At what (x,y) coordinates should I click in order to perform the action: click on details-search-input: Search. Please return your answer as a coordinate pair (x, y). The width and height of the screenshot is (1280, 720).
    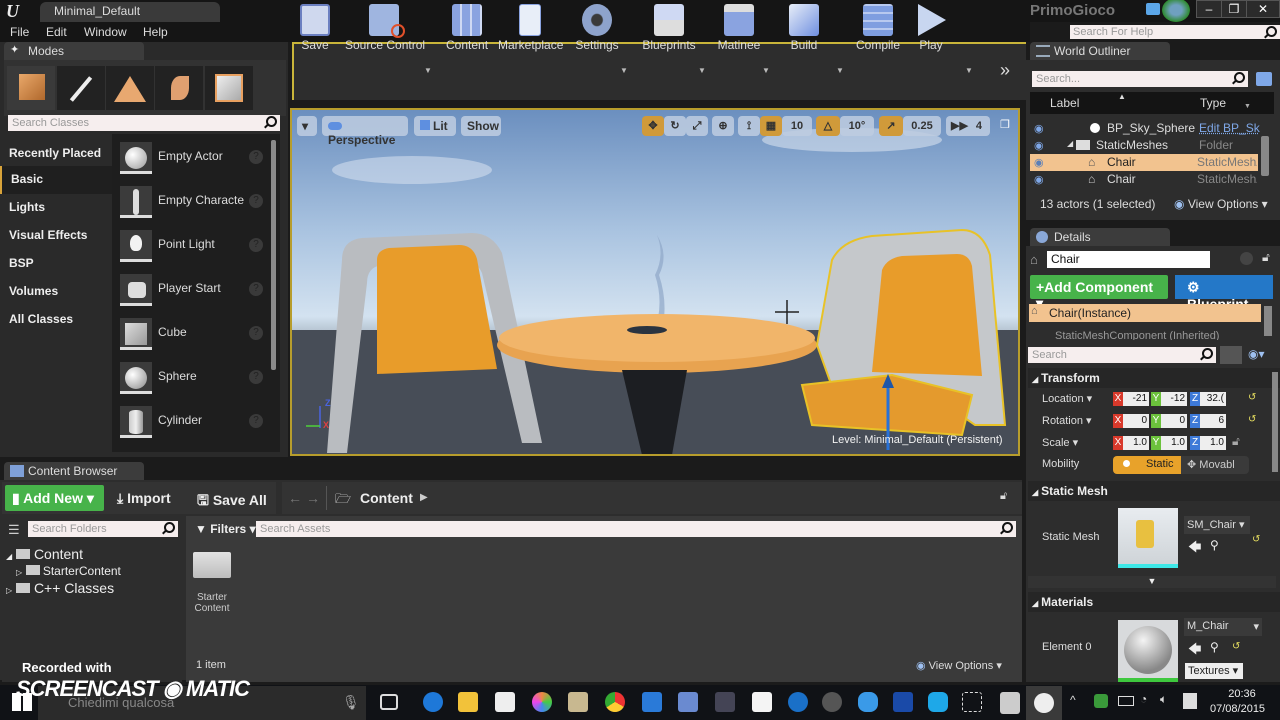
    Looking at the image, I should click on (1122, 355).